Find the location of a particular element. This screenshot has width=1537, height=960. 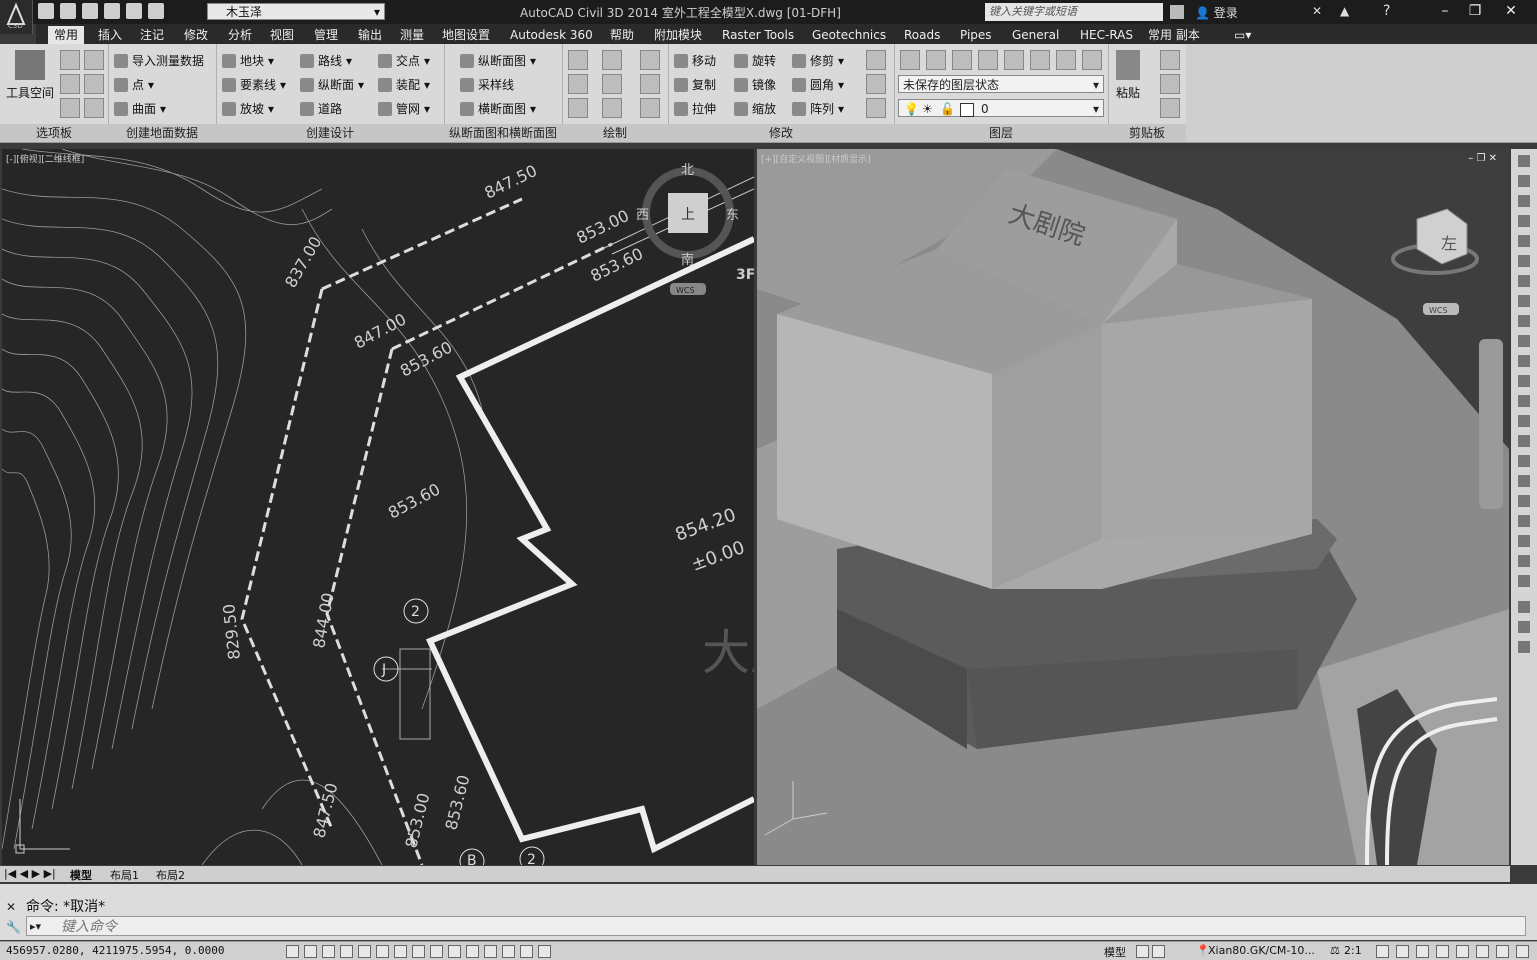

tab-pipes: Pipes is located at coordinates (976, 35).